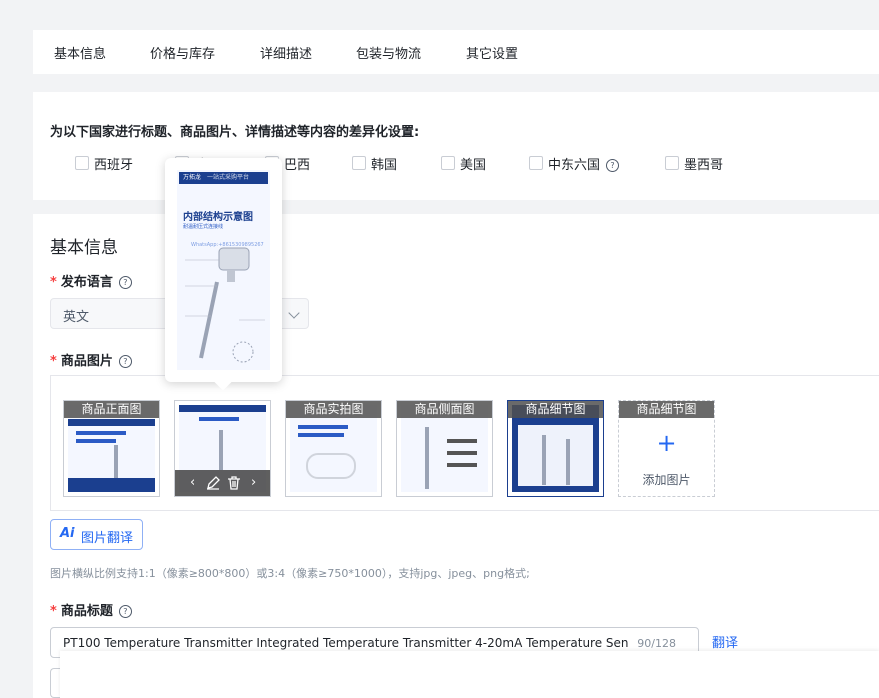 The width and height of the screenshot is (879, 698). I want to click on preview-heading: 内部结构示意图, so click(218, 217).